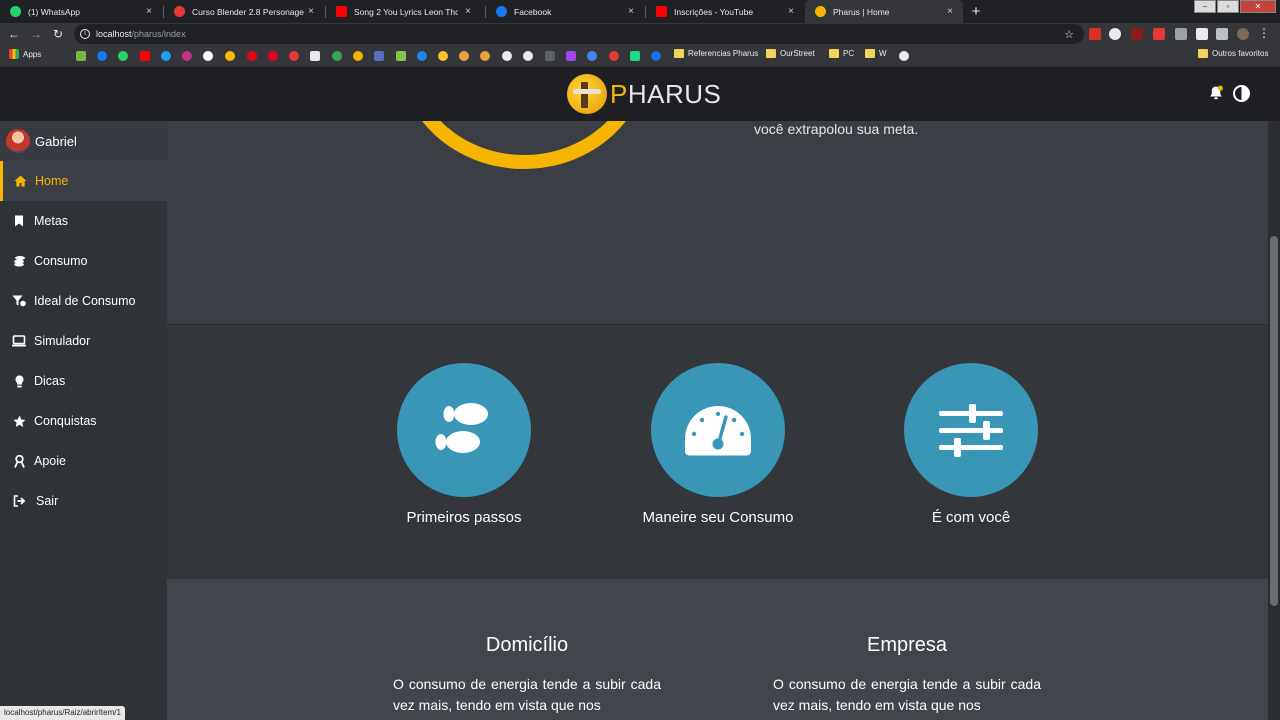 This screenshot has width=1280, height=720. Describe the element at coordinates (565, 11) in the screenshot. I see `tab-facebook: Facebook ×` at that location.